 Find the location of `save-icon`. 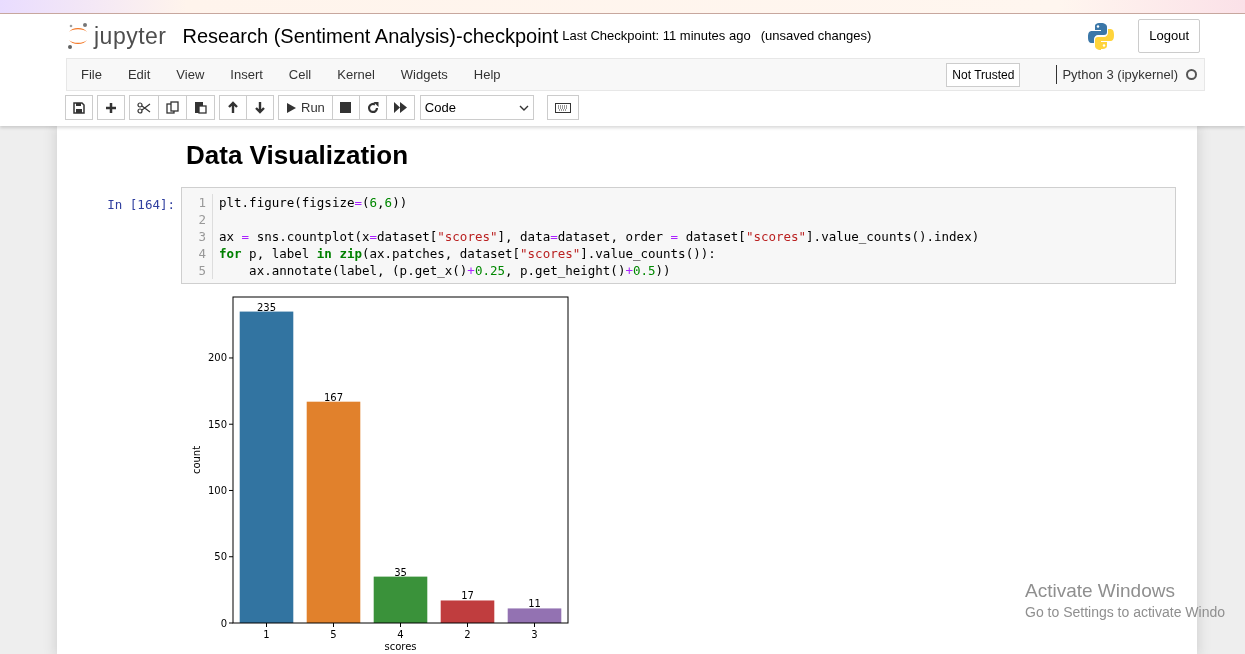

save-icon is located at coordinates (79, 107).